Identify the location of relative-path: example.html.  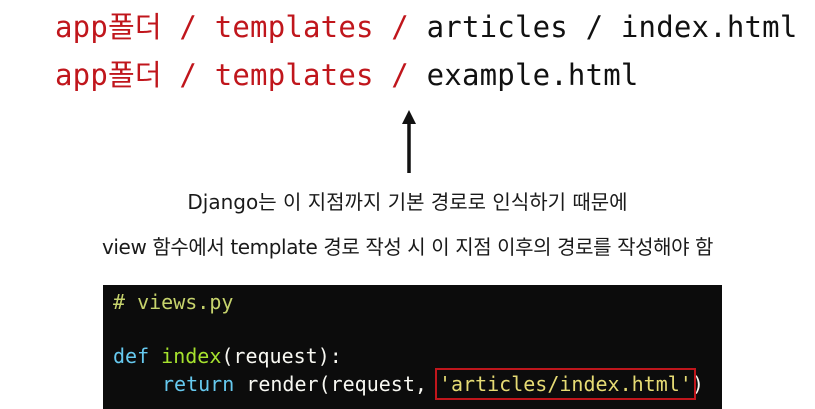
(532, 75).